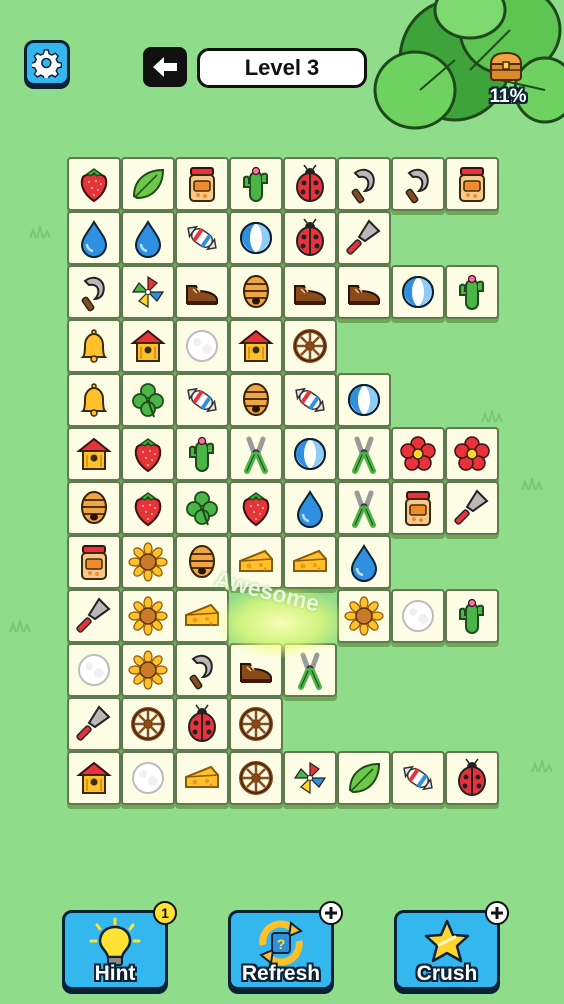  Describe the element at coordinates (492, 416) in the screenshot. I see `grass-tuft` at that location.